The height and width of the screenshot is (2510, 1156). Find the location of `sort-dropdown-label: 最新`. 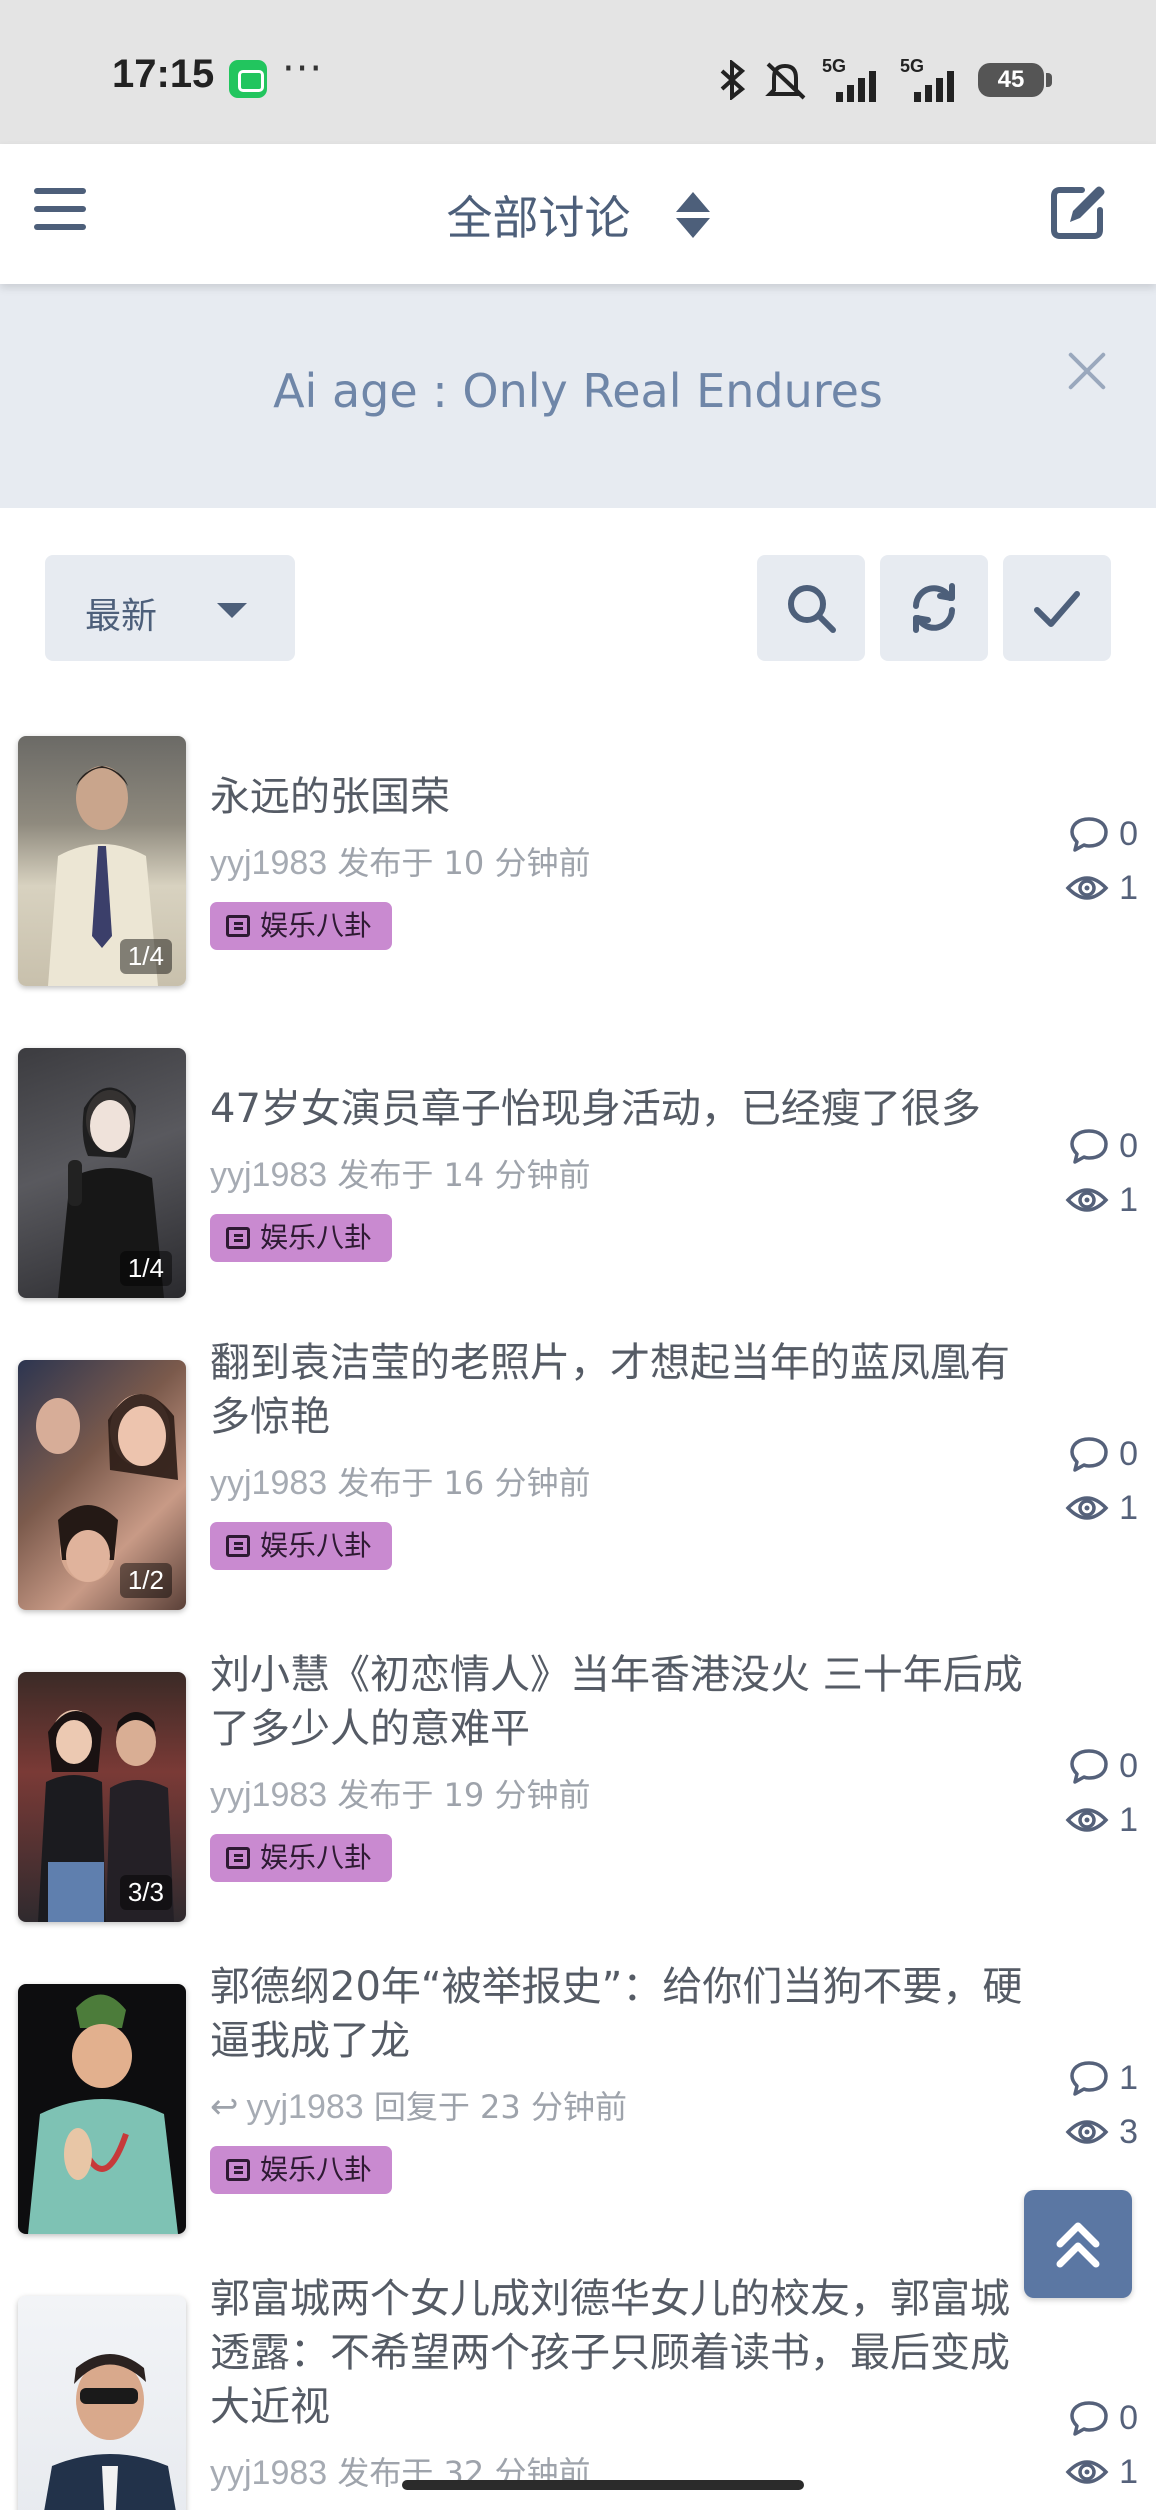

sort-dropdown-label: 最新 is located at coordinates (121, 616).